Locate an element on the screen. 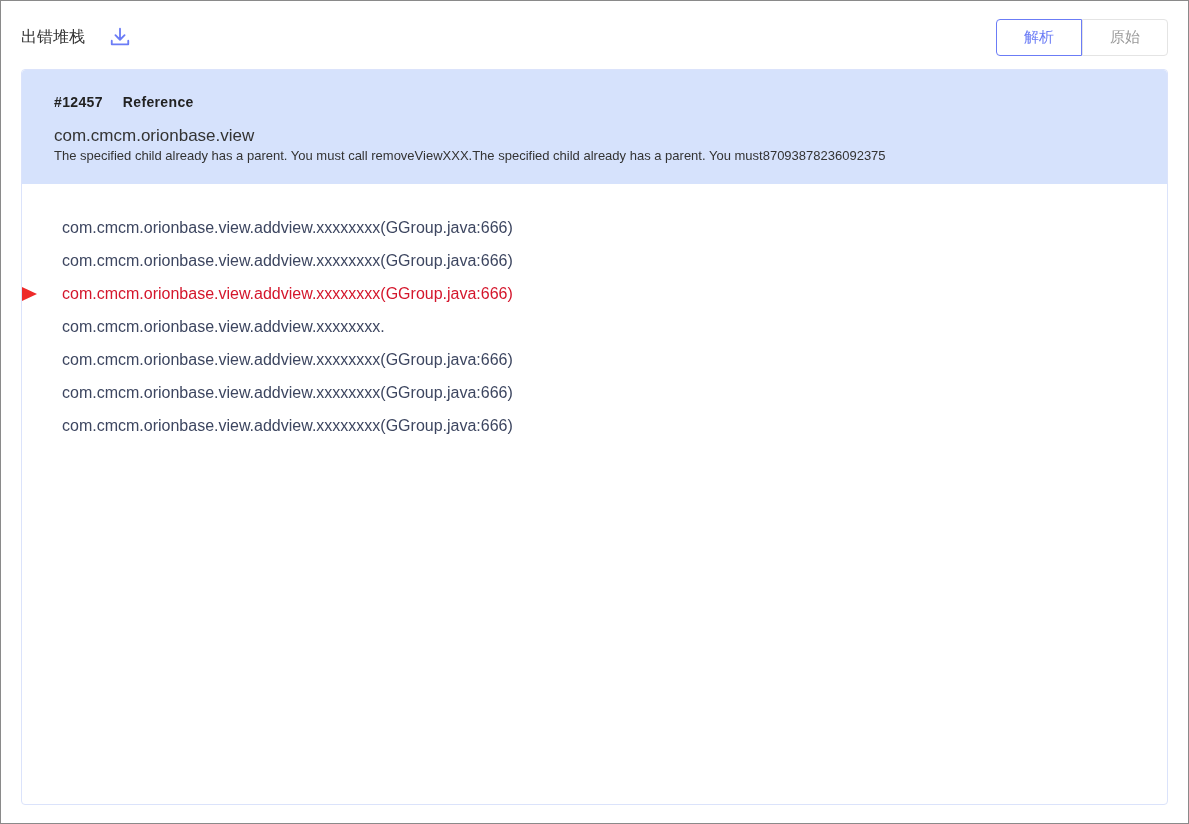 This screenshot has height=824, width=1189. panel-title: 出错堆栈 is located at coordinates (53, 37).